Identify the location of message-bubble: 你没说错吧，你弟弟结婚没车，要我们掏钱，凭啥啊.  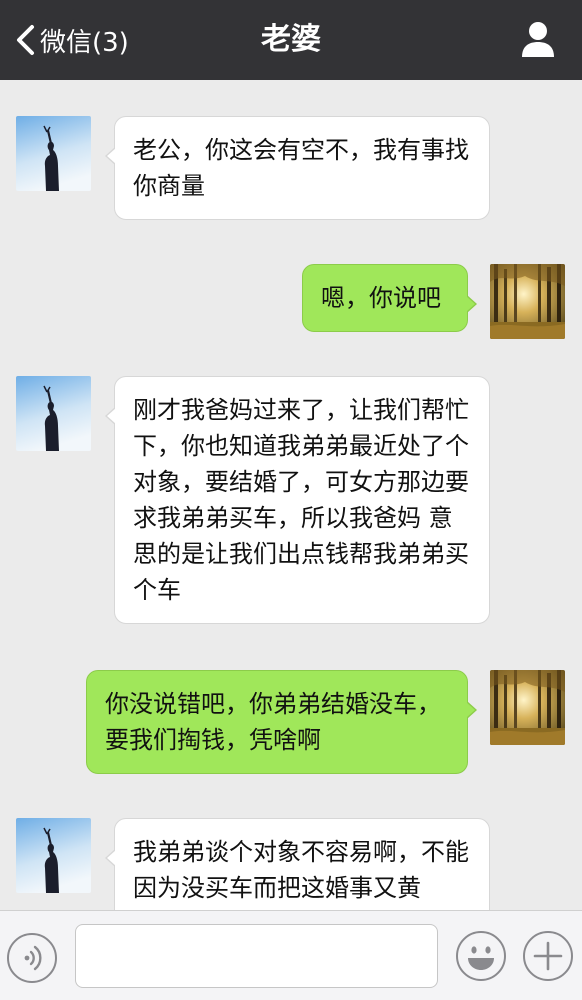
(281, 722).